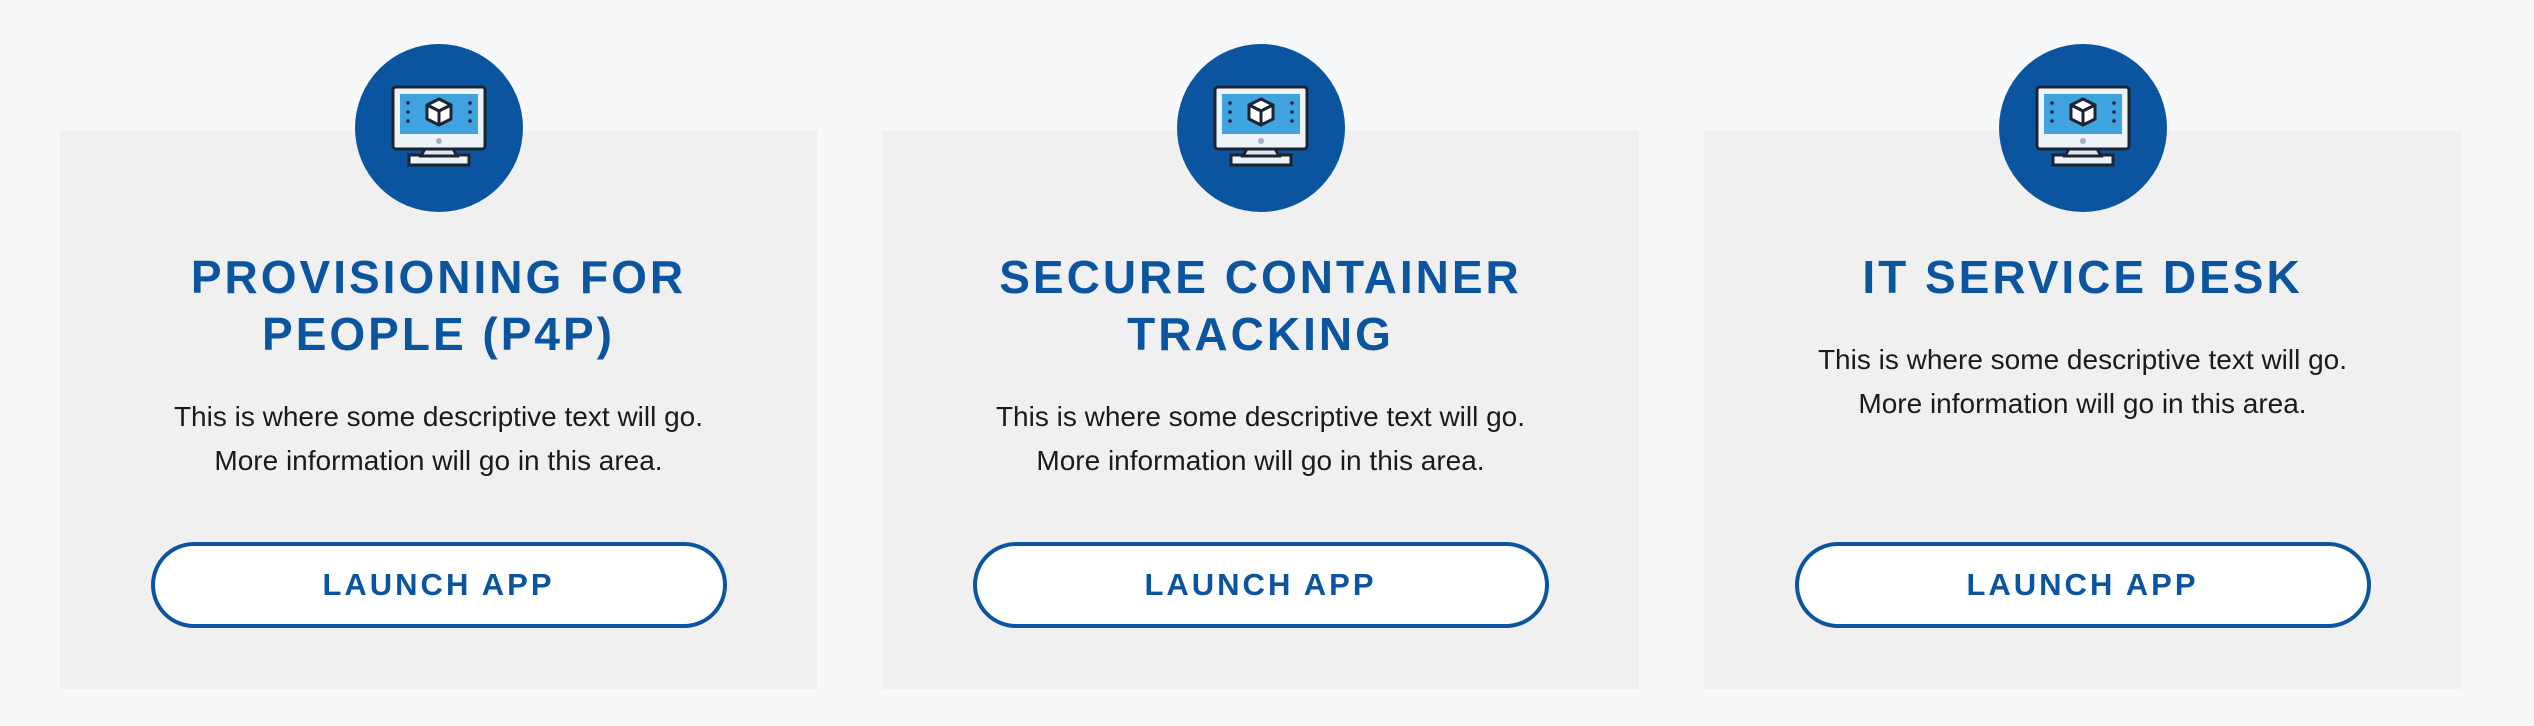 This screenshot has width=2534, height=726. Describe the element at coordinates (1260, 305) in the screenshot. I see `card-title: SECURE CONTAINER TRACKING` at that location.